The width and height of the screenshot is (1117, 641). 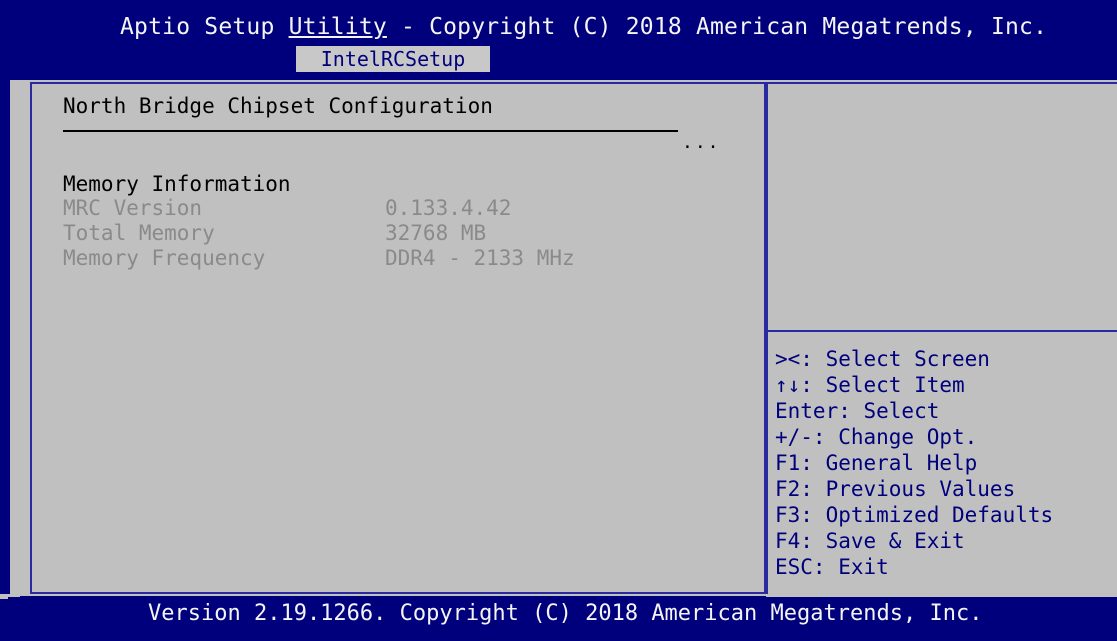 What do you see at coordinates (882, 359) in the screenshot?
I see `help-select-screen: ><: Select Screen` at bounding box center [882, 359].